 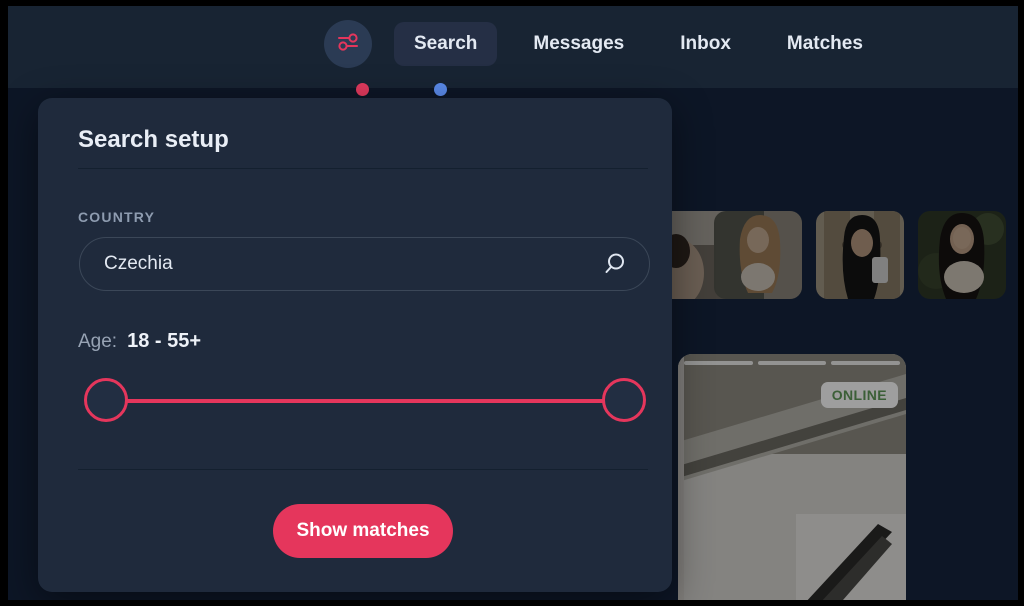 What do you see at coordinates (153, 139) in the screenshot?
I see `modal-title: Search setup` at bounding box center [153, 139].